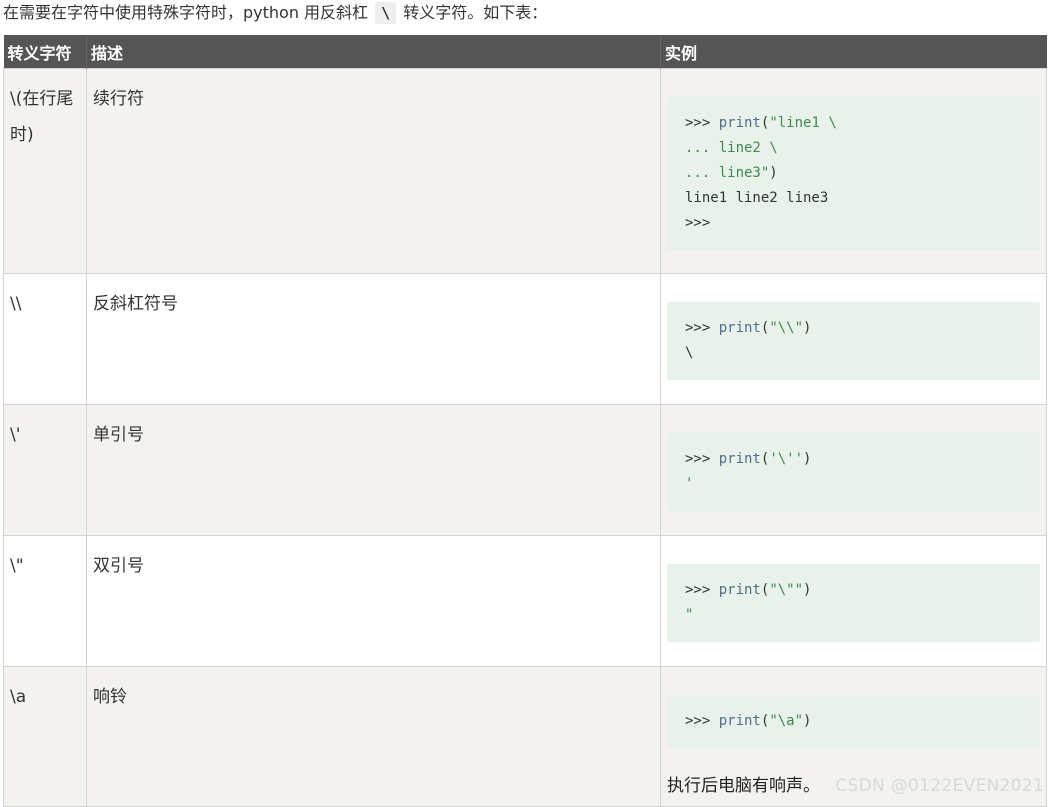 The image size is (1048, 807). I want to click on description-cell: 单引号, so click(373, 470).